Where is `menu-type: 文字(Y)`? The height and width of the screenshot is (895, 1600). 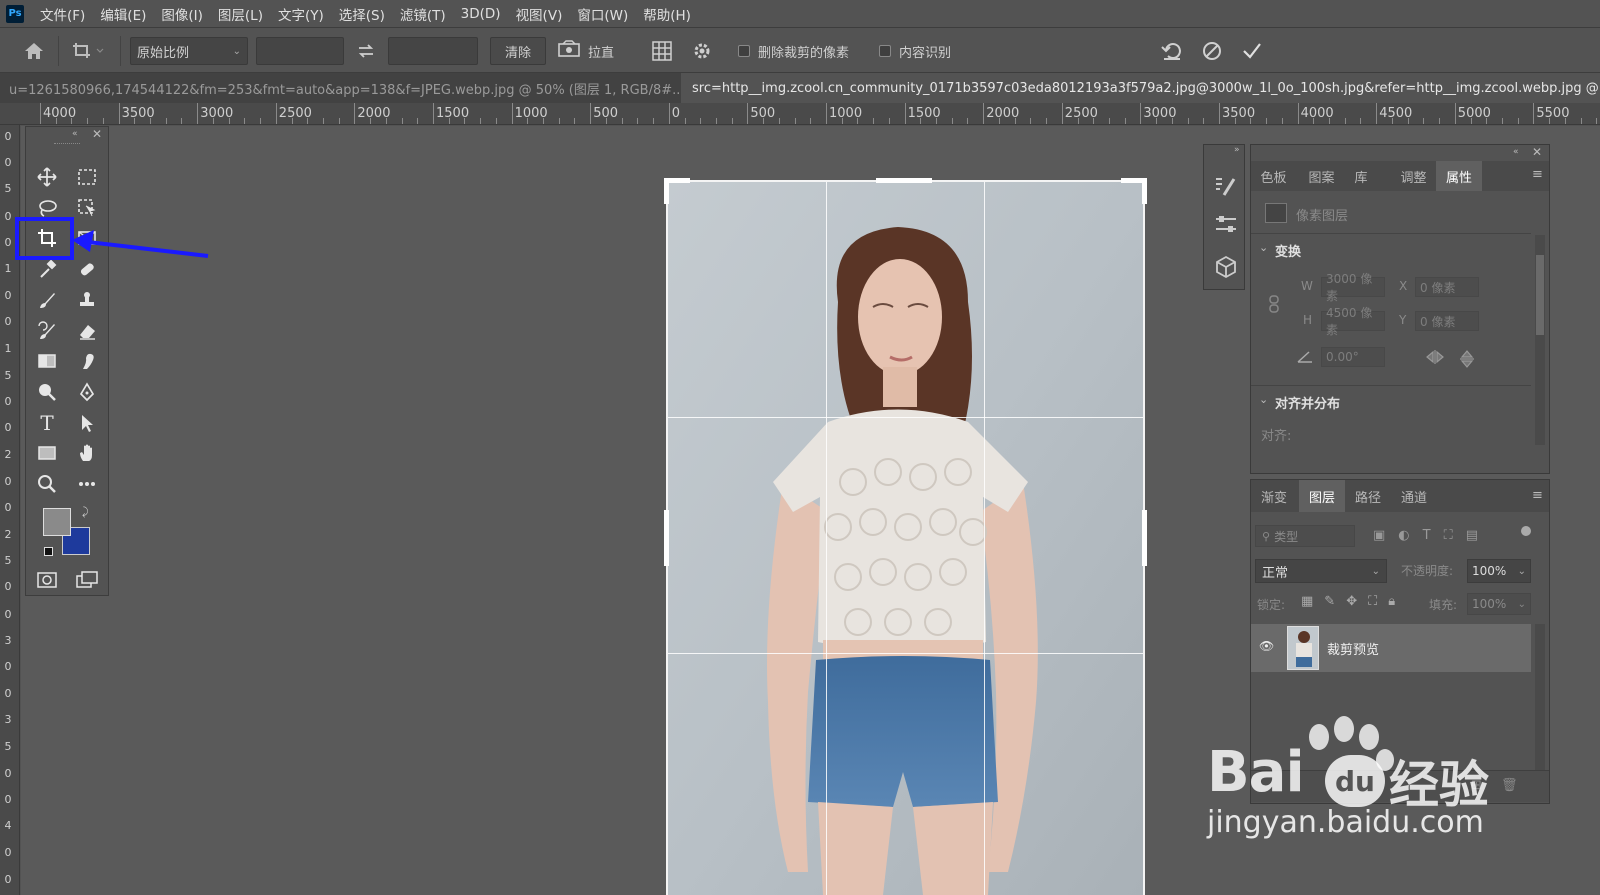
menu-type: 文字(Y) is located at coordinates (301, 14).